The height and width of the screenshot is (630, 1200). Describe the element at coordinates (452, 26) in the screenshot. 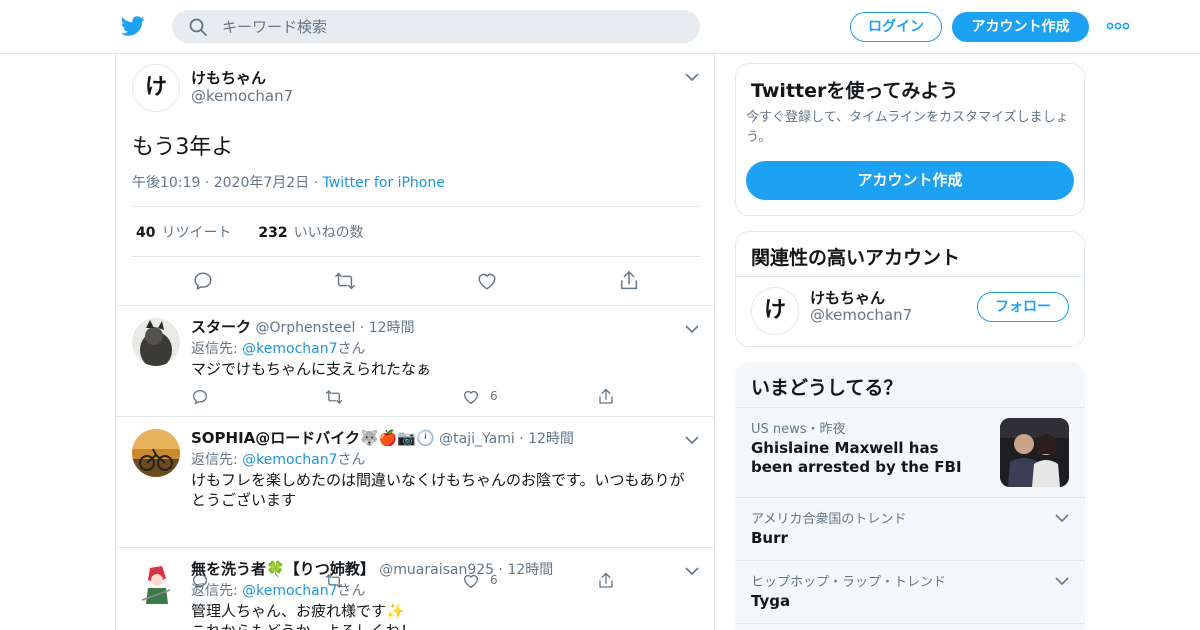

I see `search-input` at that location.